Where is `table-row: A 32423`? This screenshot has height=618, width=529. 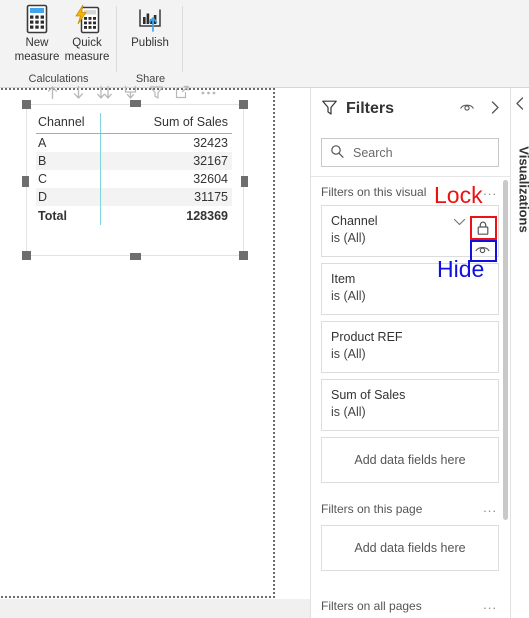 table-row: A 32423 is located at coordinates (134, 143).